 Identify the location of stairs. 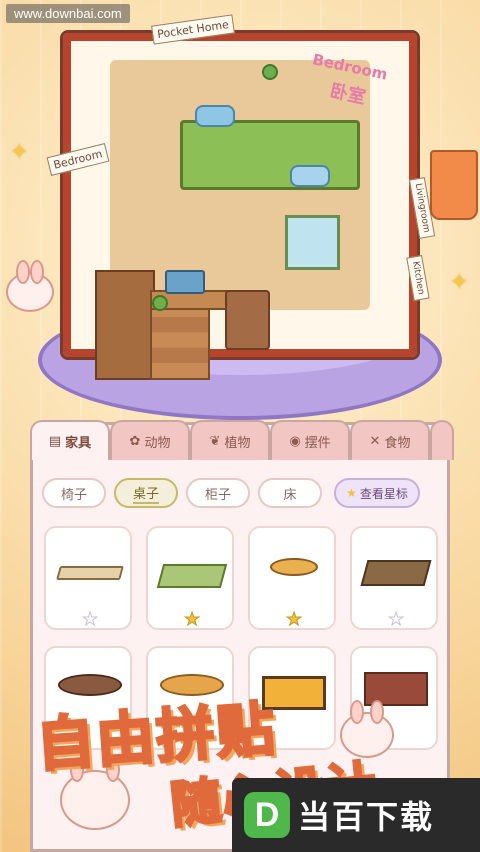
(180, 340).